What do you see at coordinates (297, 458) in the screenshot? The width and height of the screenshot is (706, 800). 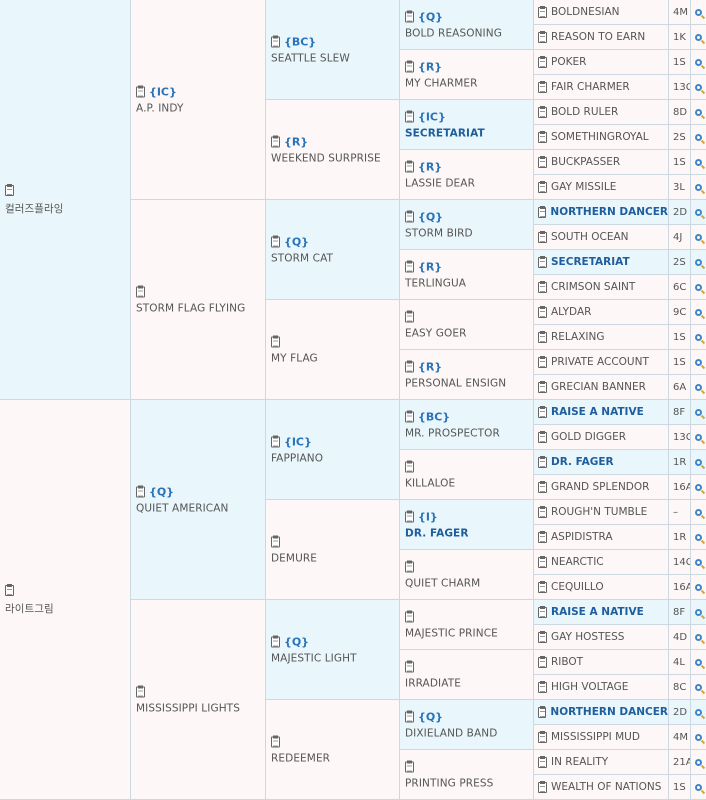 I see `horse-name-link: FAPPIANO` at bounding box center [297, 458].